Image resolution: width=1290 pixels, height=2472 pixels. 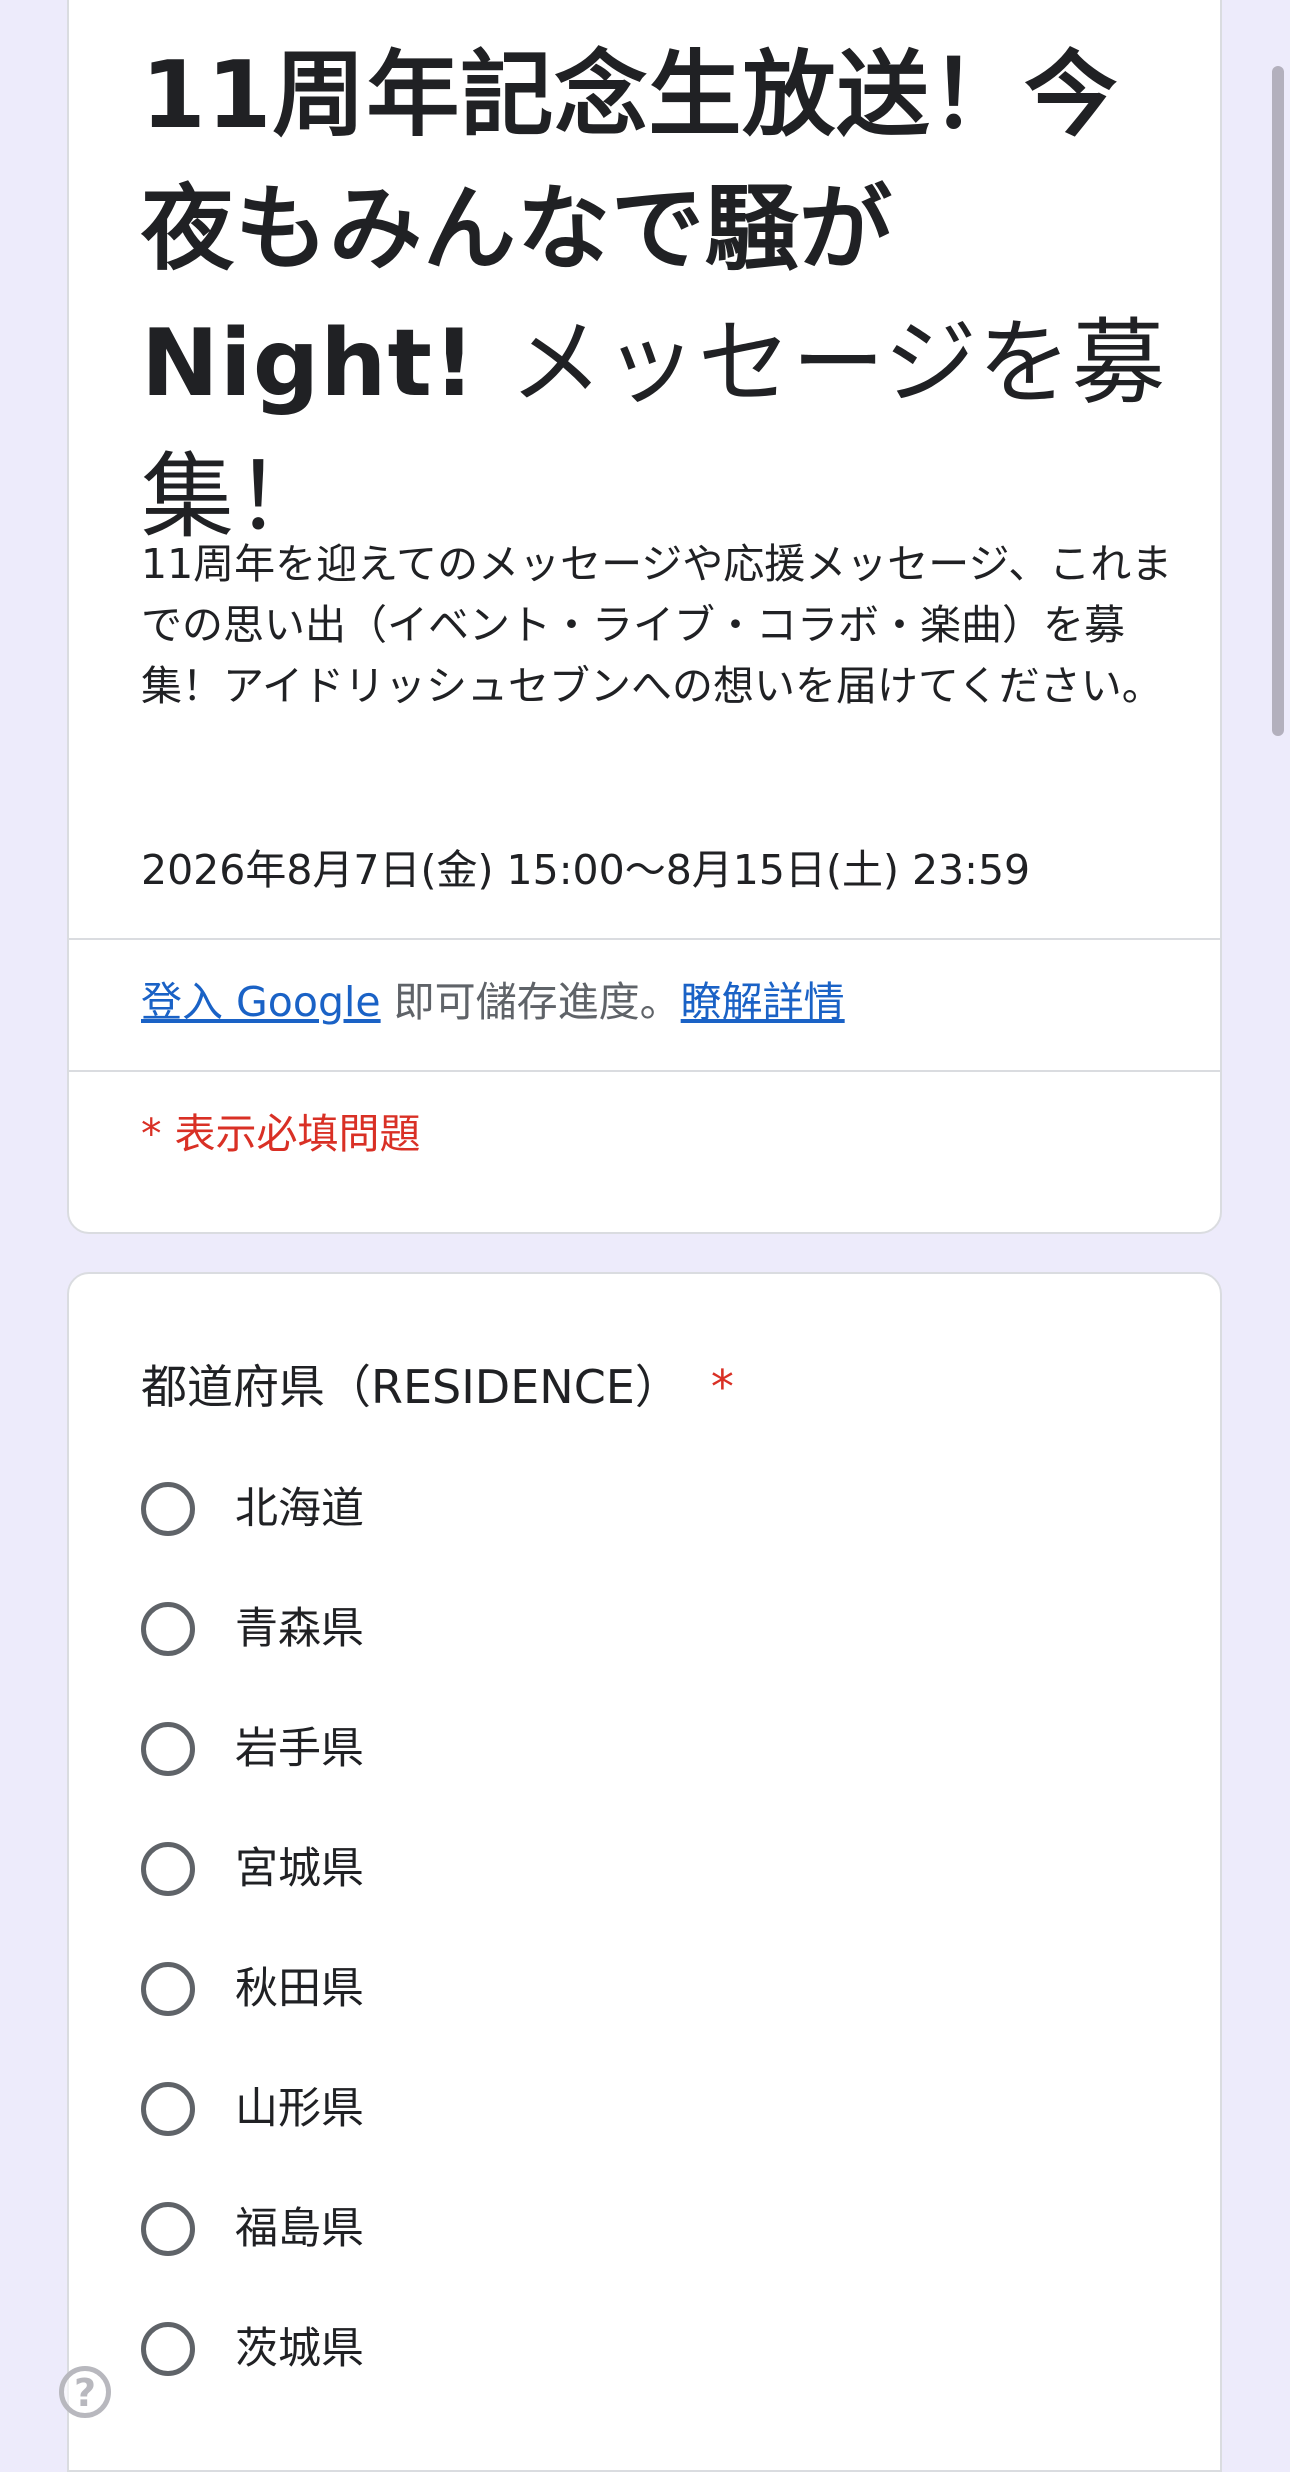 I want to click on required-note: * 表示必填問題, so click(x=281, y=1134).